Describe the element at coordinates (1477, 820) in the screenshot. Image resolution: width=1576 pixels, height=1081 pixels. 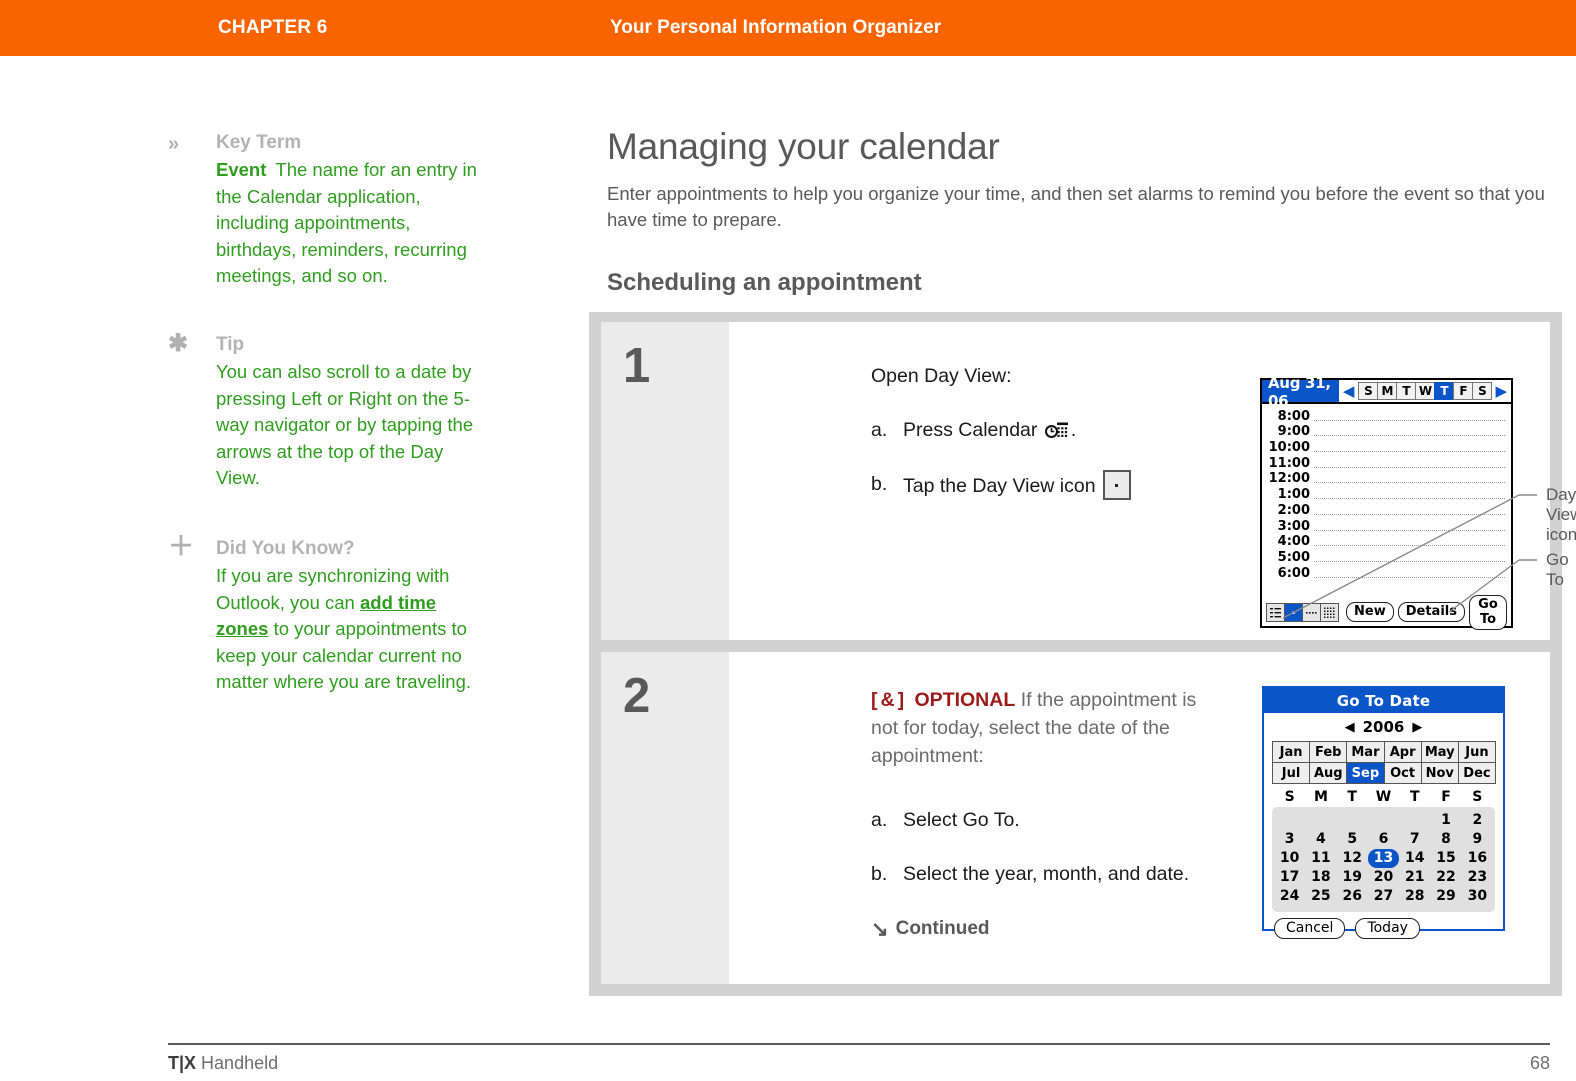
I see `gotodate-day: 2` at that location.